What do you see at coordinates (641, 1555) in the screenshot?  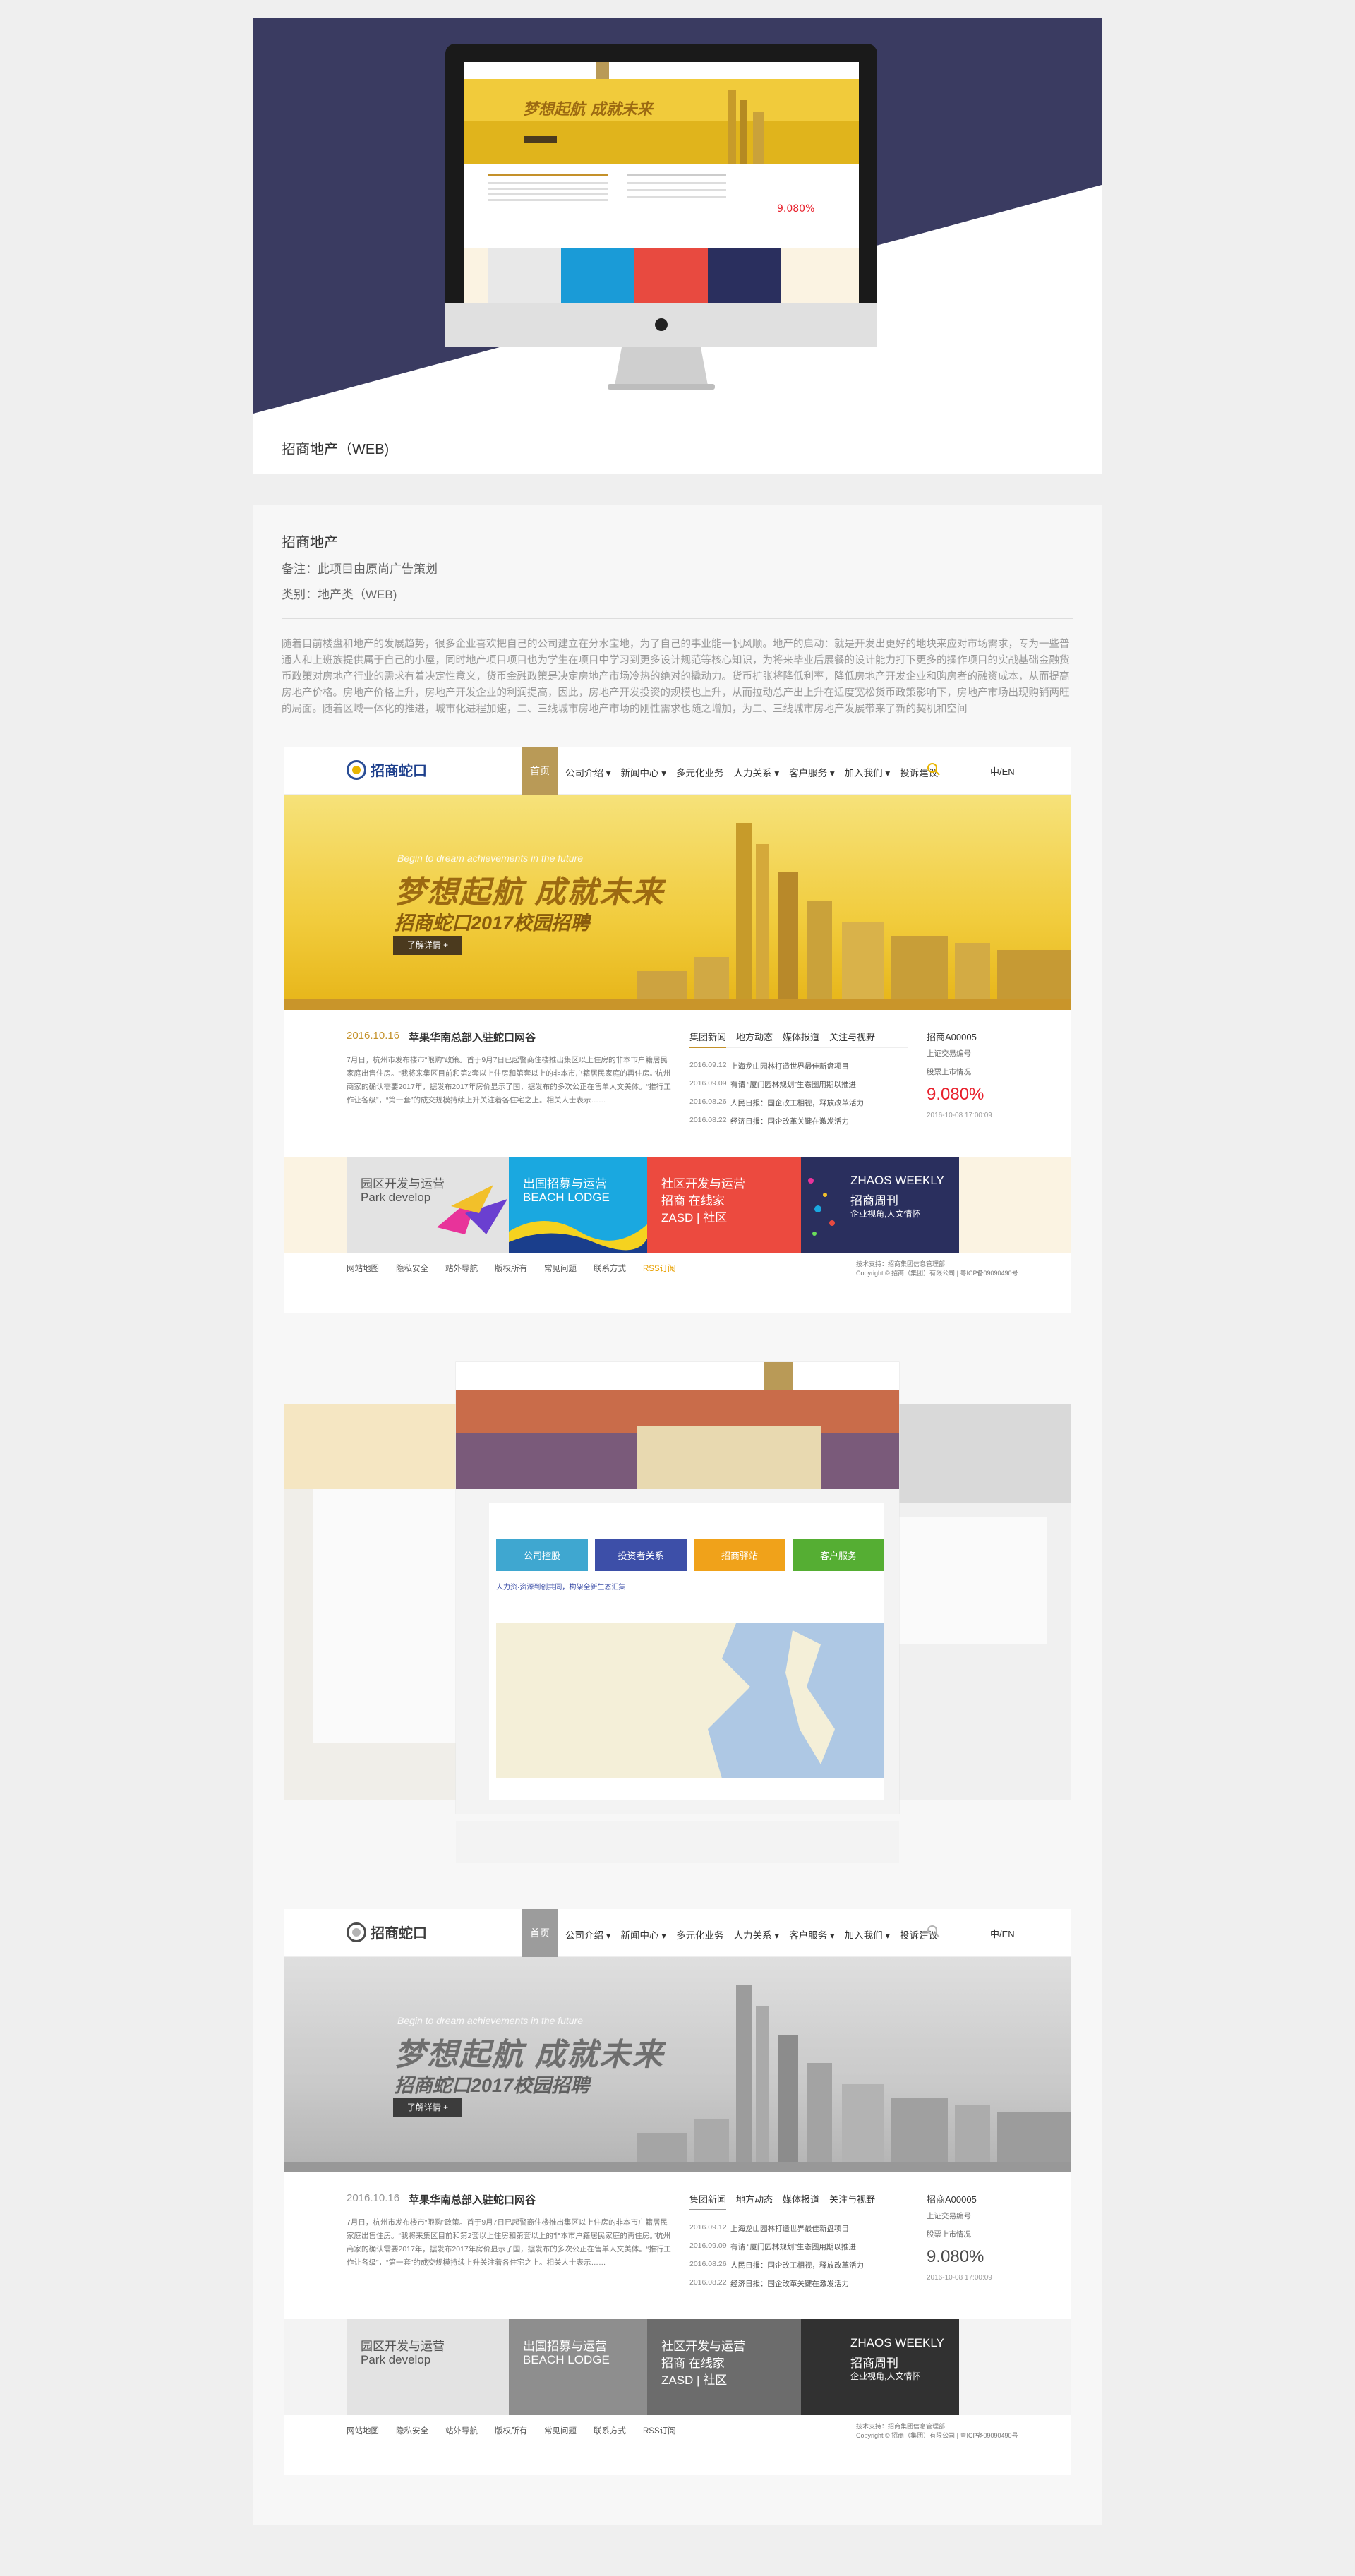 I see `tab-investor: 投资者关系` at bounding box center [641, 1555].